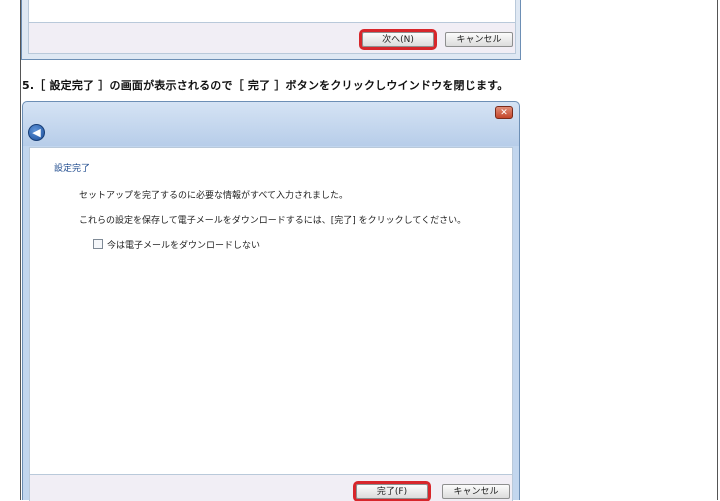  Describe the element at coordinates (271, 488) in the screenshot. I see `dialog-footer: 完了(F) キャンセル` at that location.